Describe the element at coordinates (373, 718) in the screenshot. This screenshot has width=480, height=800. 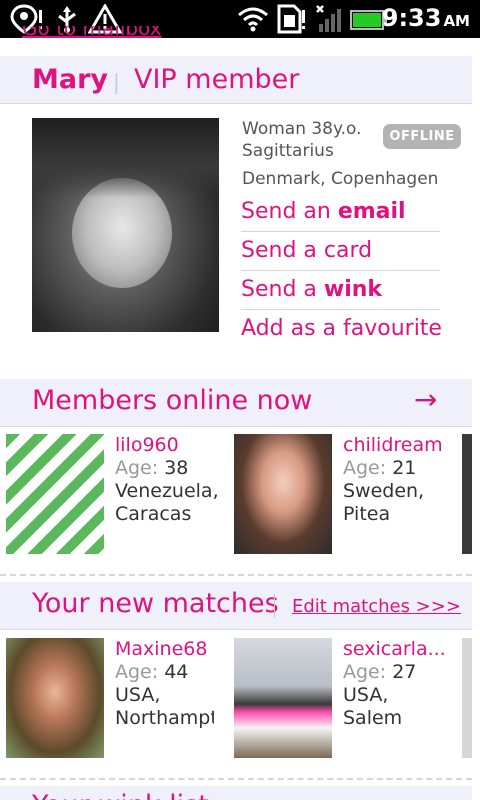
I see `member-city: Salem` at that location.